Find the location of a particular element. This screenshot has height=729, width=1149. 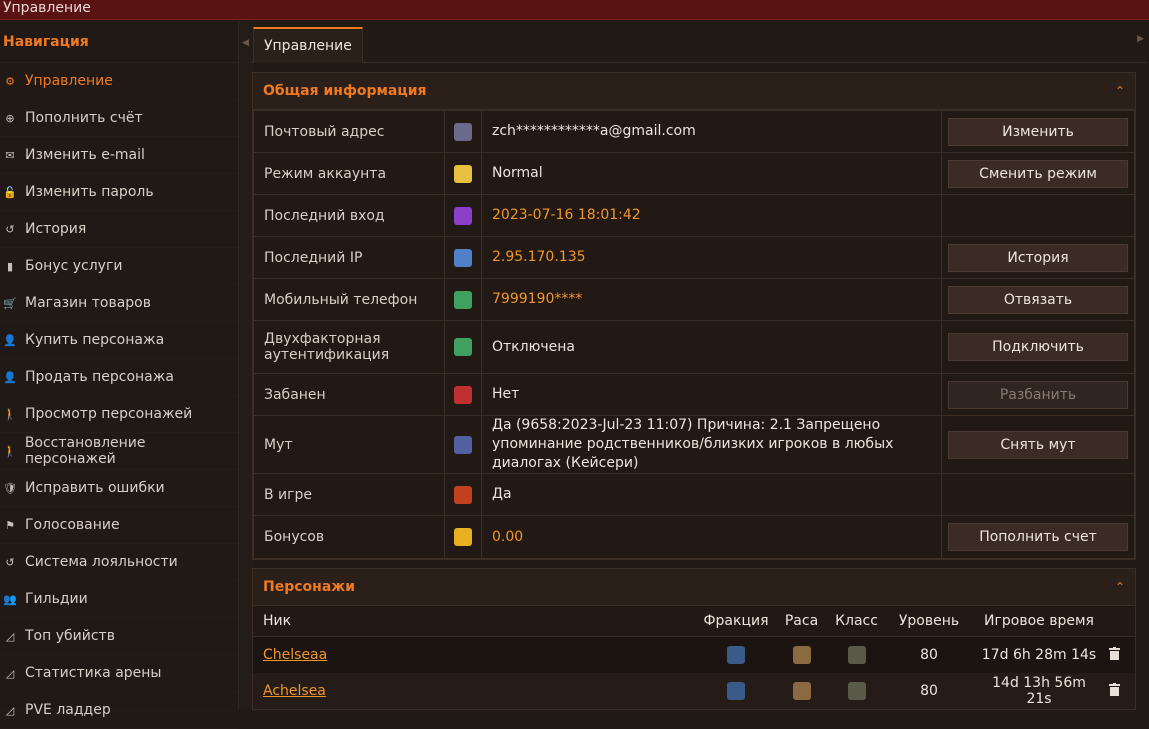

info-row: В игре Да is located at coordinates (694, 494).